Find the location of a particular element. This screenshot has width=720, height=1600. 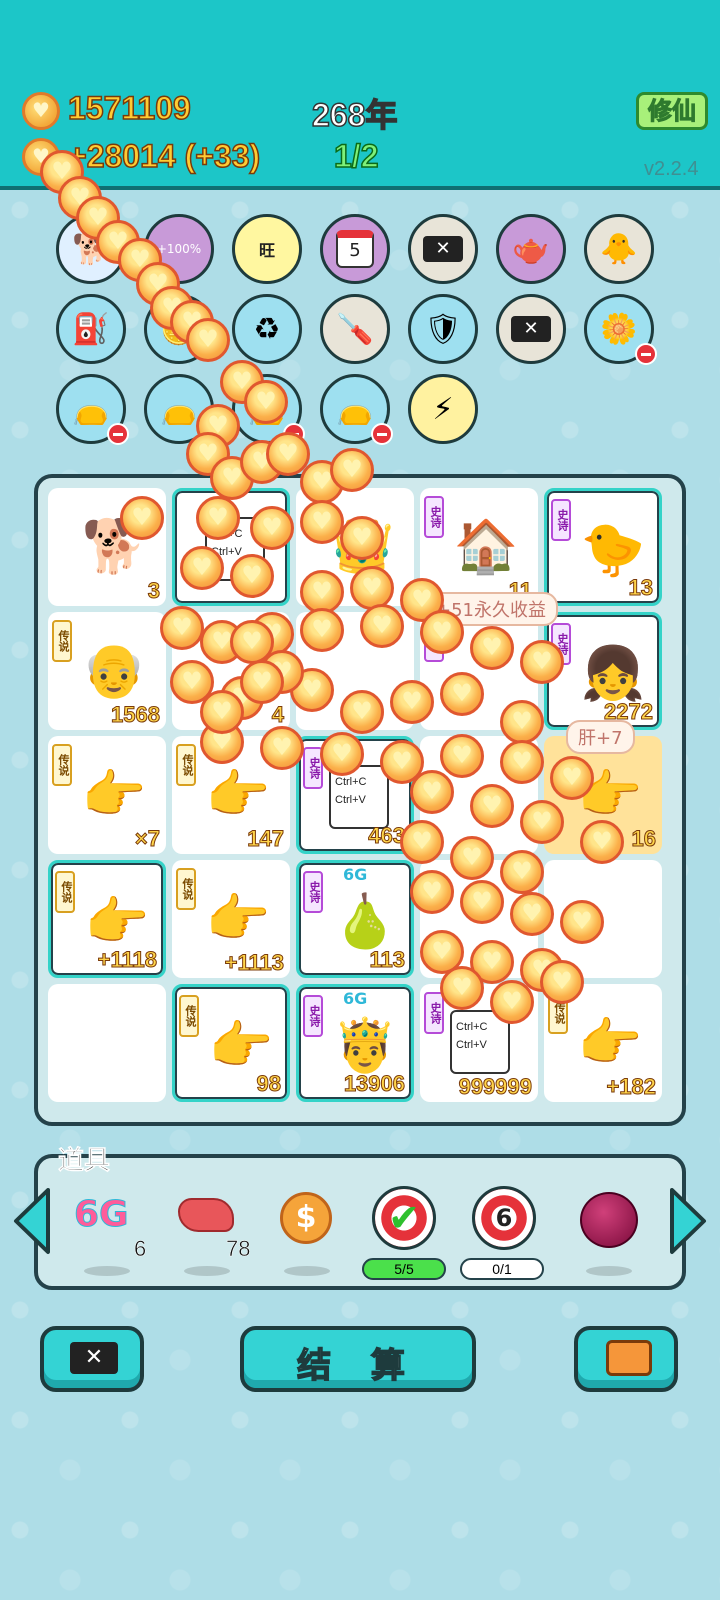

tile-count: +182 is located at coordinates (631, 1087).